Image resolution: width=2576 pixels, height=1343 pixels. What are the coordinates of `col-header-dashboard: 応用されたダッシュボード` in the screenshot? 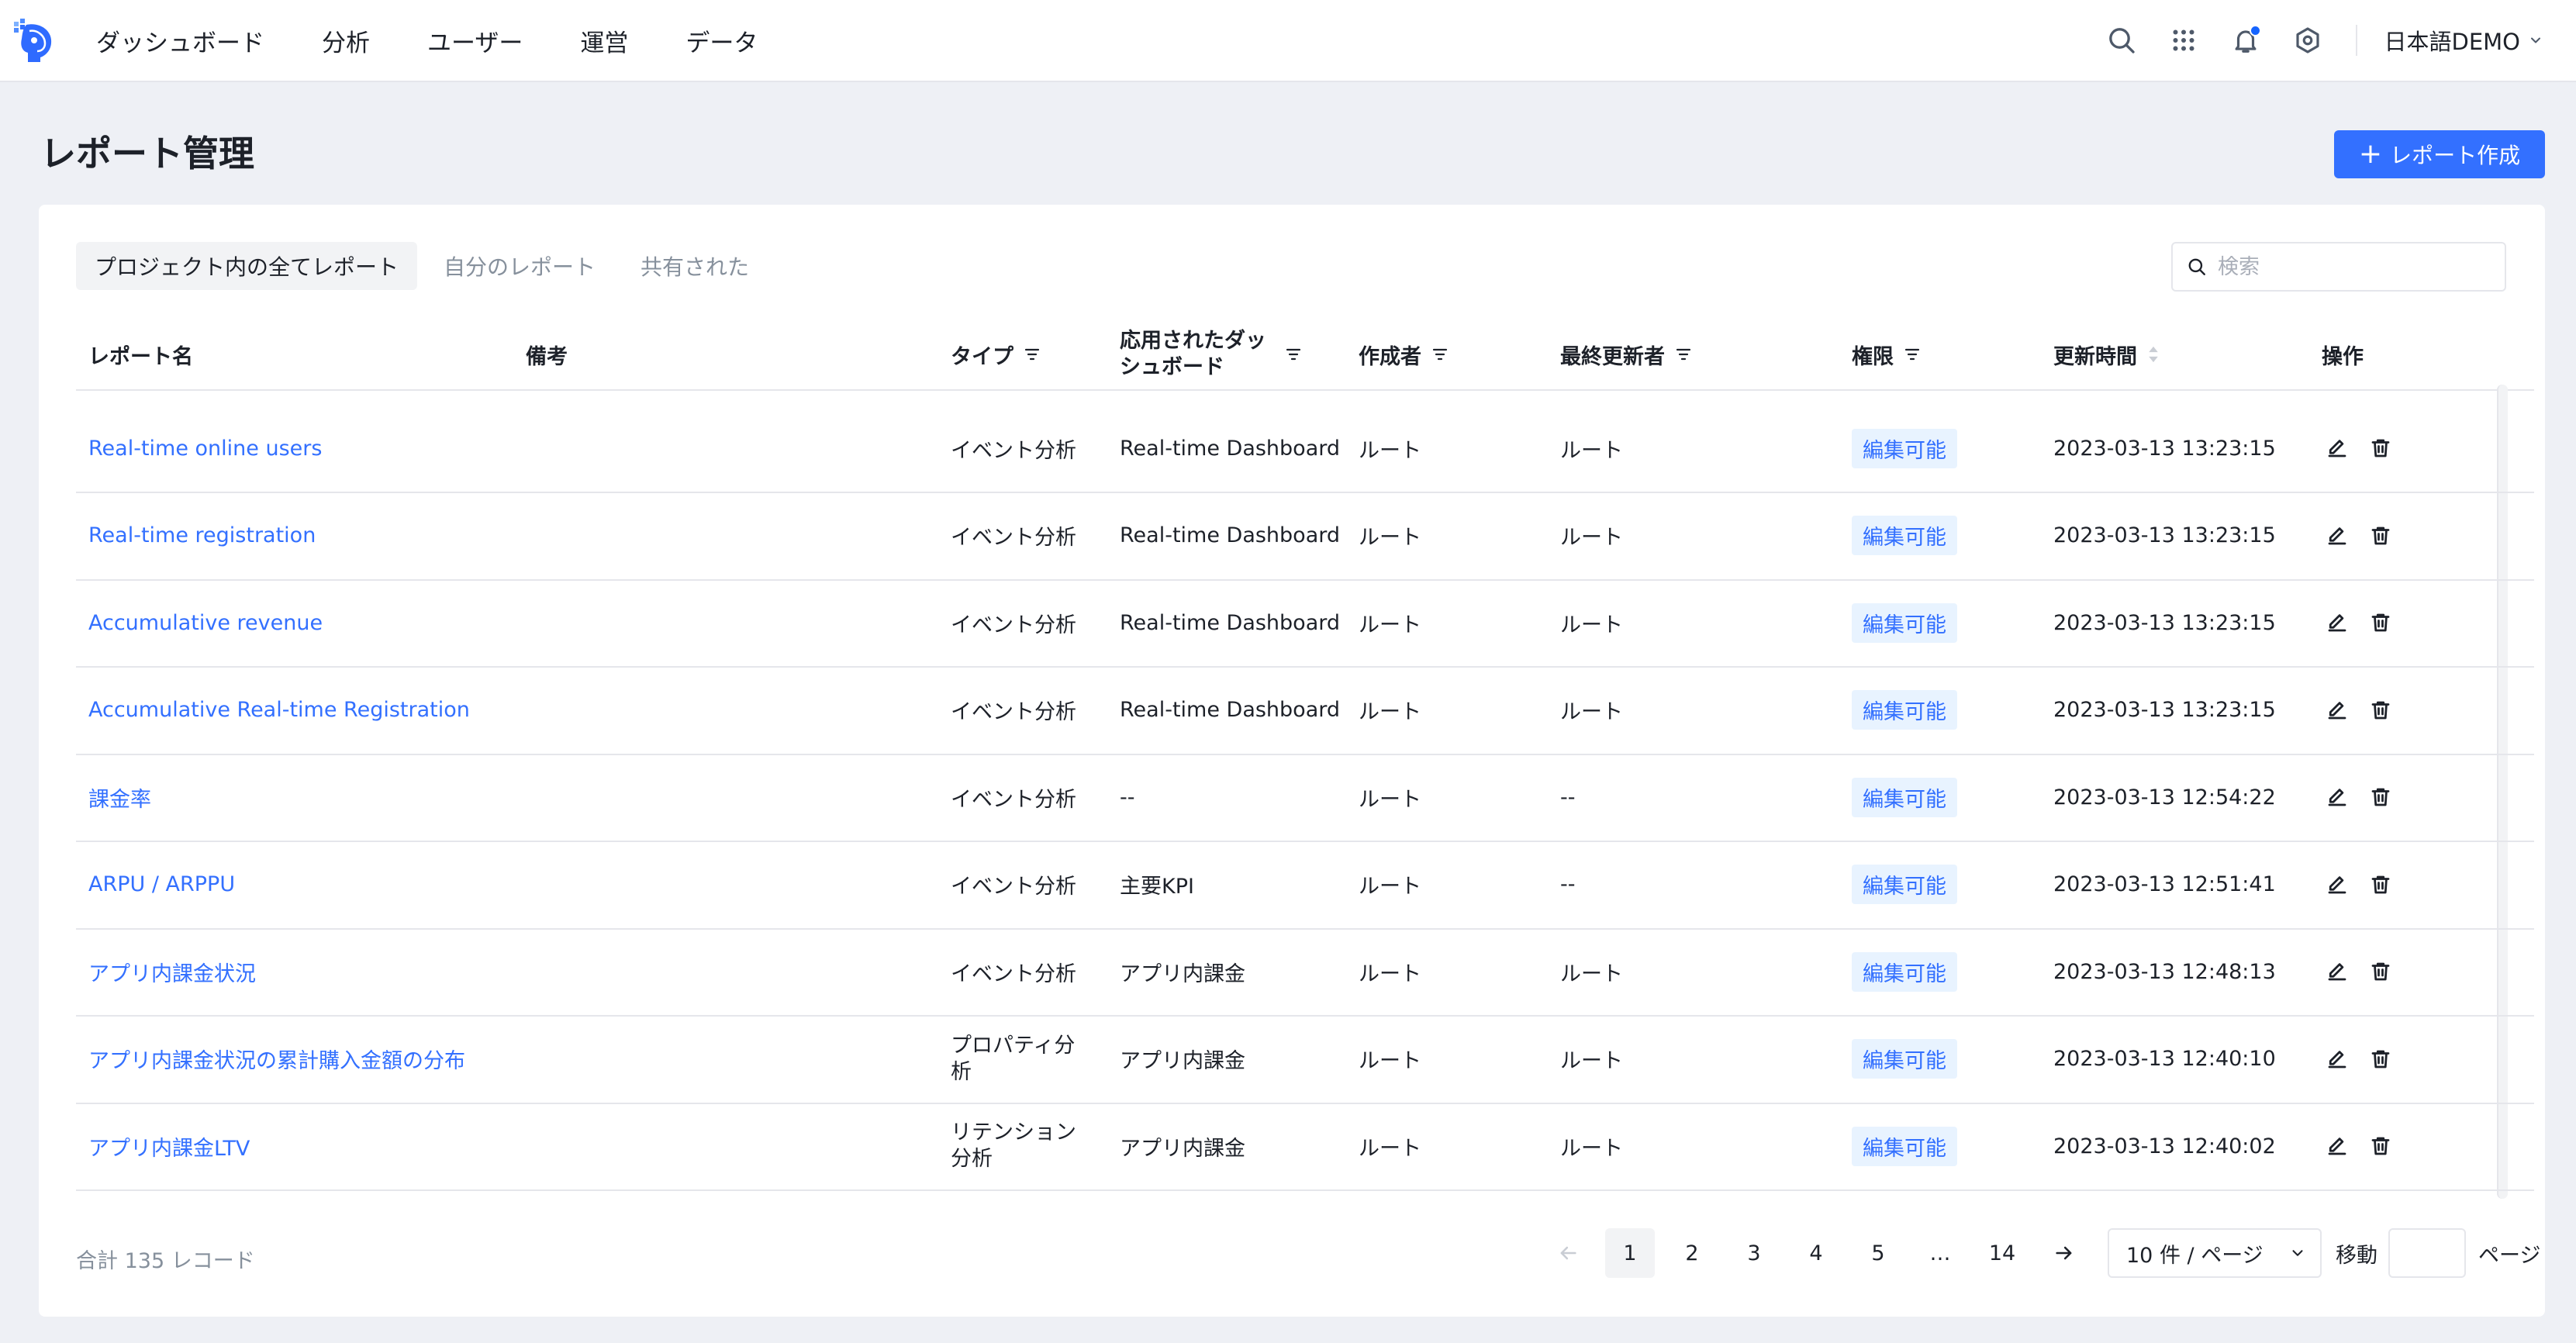 It's located at (1211, 354).